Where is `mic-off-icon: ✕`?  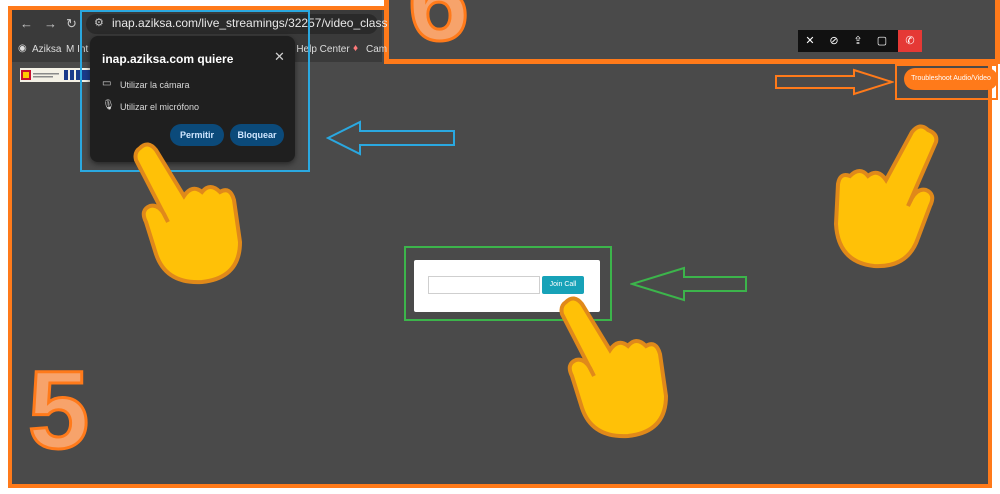 mic-off-icon: ✕ is located at coordinates (810, 41).